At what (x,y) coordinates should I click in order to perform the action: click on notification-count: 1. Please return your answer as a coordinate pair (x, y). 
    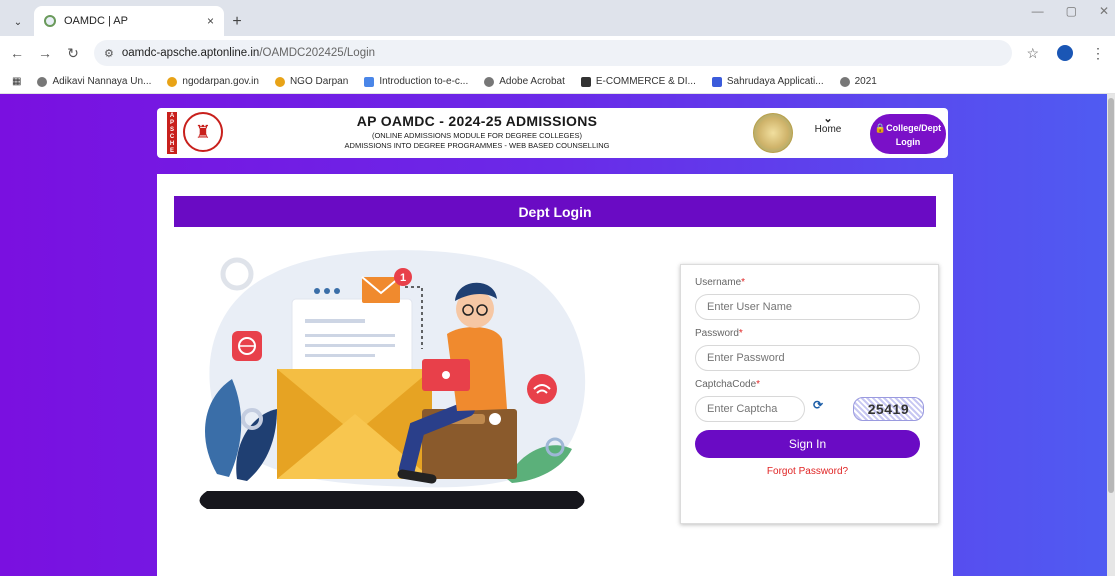
    Looking at the image, I should click on (403, 278).